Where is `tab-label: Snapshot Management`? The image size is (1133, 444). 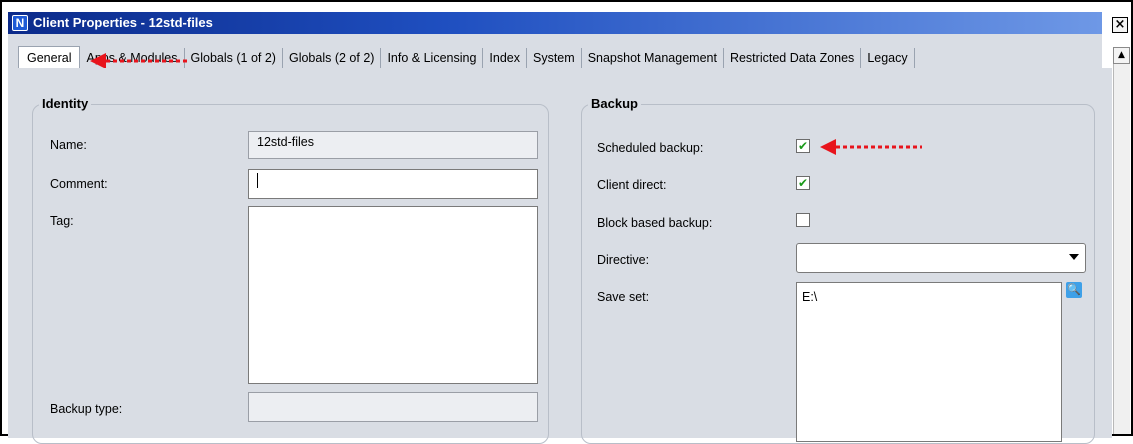
tab-label: Snapshot Management is located at coordinates (652, 58).